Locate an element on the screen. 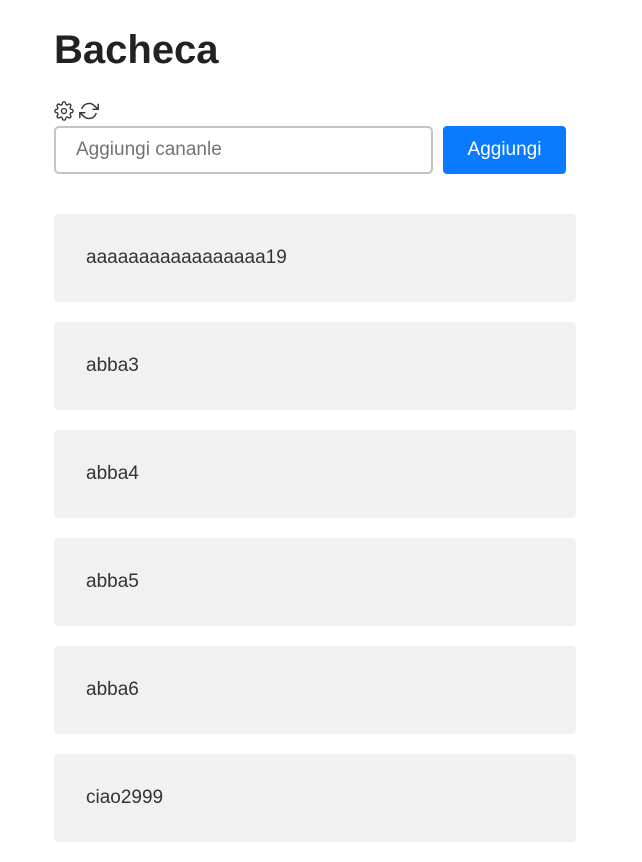  channel-name: abba6 is located at coordinates (112, 689).